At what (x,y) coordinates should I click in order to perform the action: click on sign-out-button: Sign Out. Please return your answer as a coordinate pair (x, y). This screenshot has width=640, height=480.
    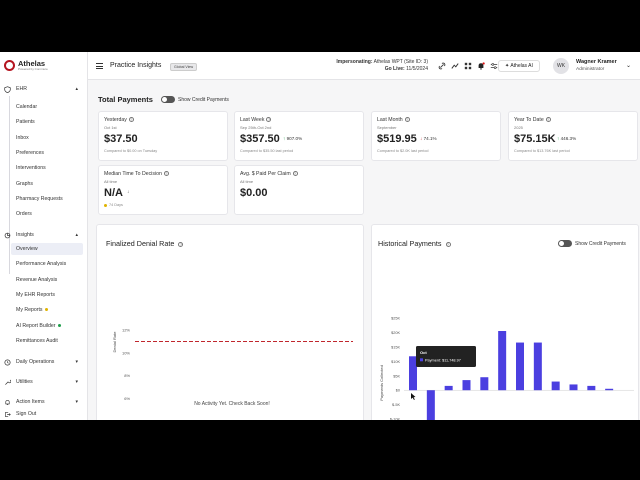
    Looking at the image, I should click on (44, 414).